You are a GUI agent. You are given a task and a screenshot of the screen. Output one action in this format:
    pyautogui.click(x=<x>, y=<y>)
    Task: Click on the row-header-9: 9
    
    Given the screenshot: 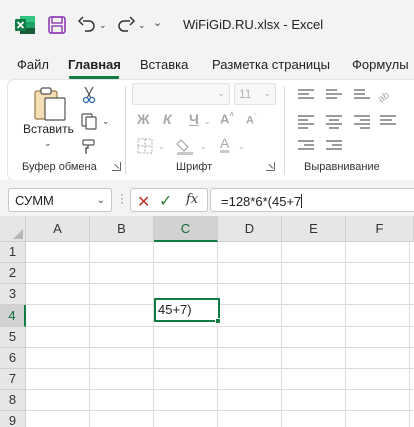 What is the action you would take?
    pyautogui.click(x=13, y=419)
    